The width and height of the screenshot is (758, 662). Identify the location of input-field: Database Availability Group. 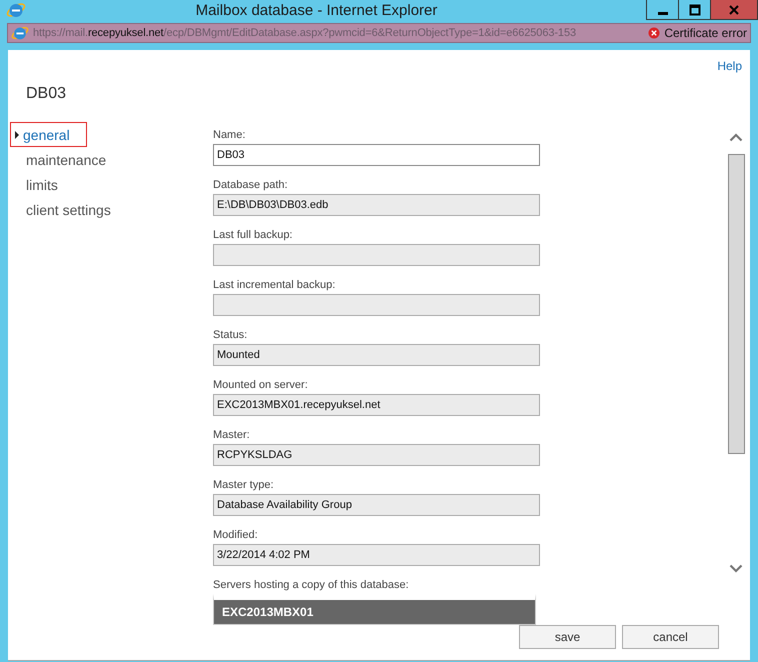
(376, 505).